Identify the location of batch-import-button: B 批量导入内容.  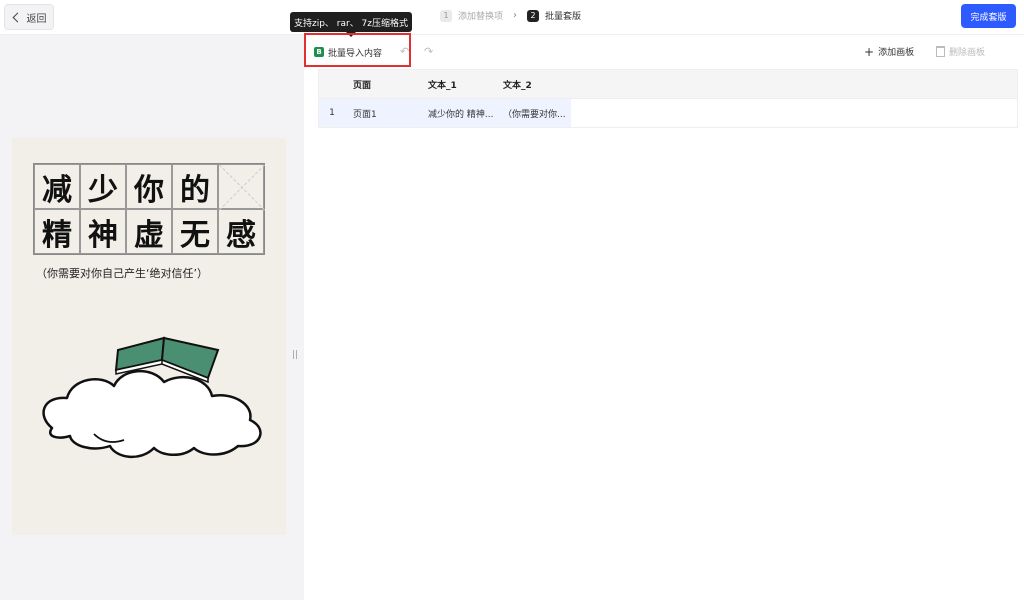
(351, 52).